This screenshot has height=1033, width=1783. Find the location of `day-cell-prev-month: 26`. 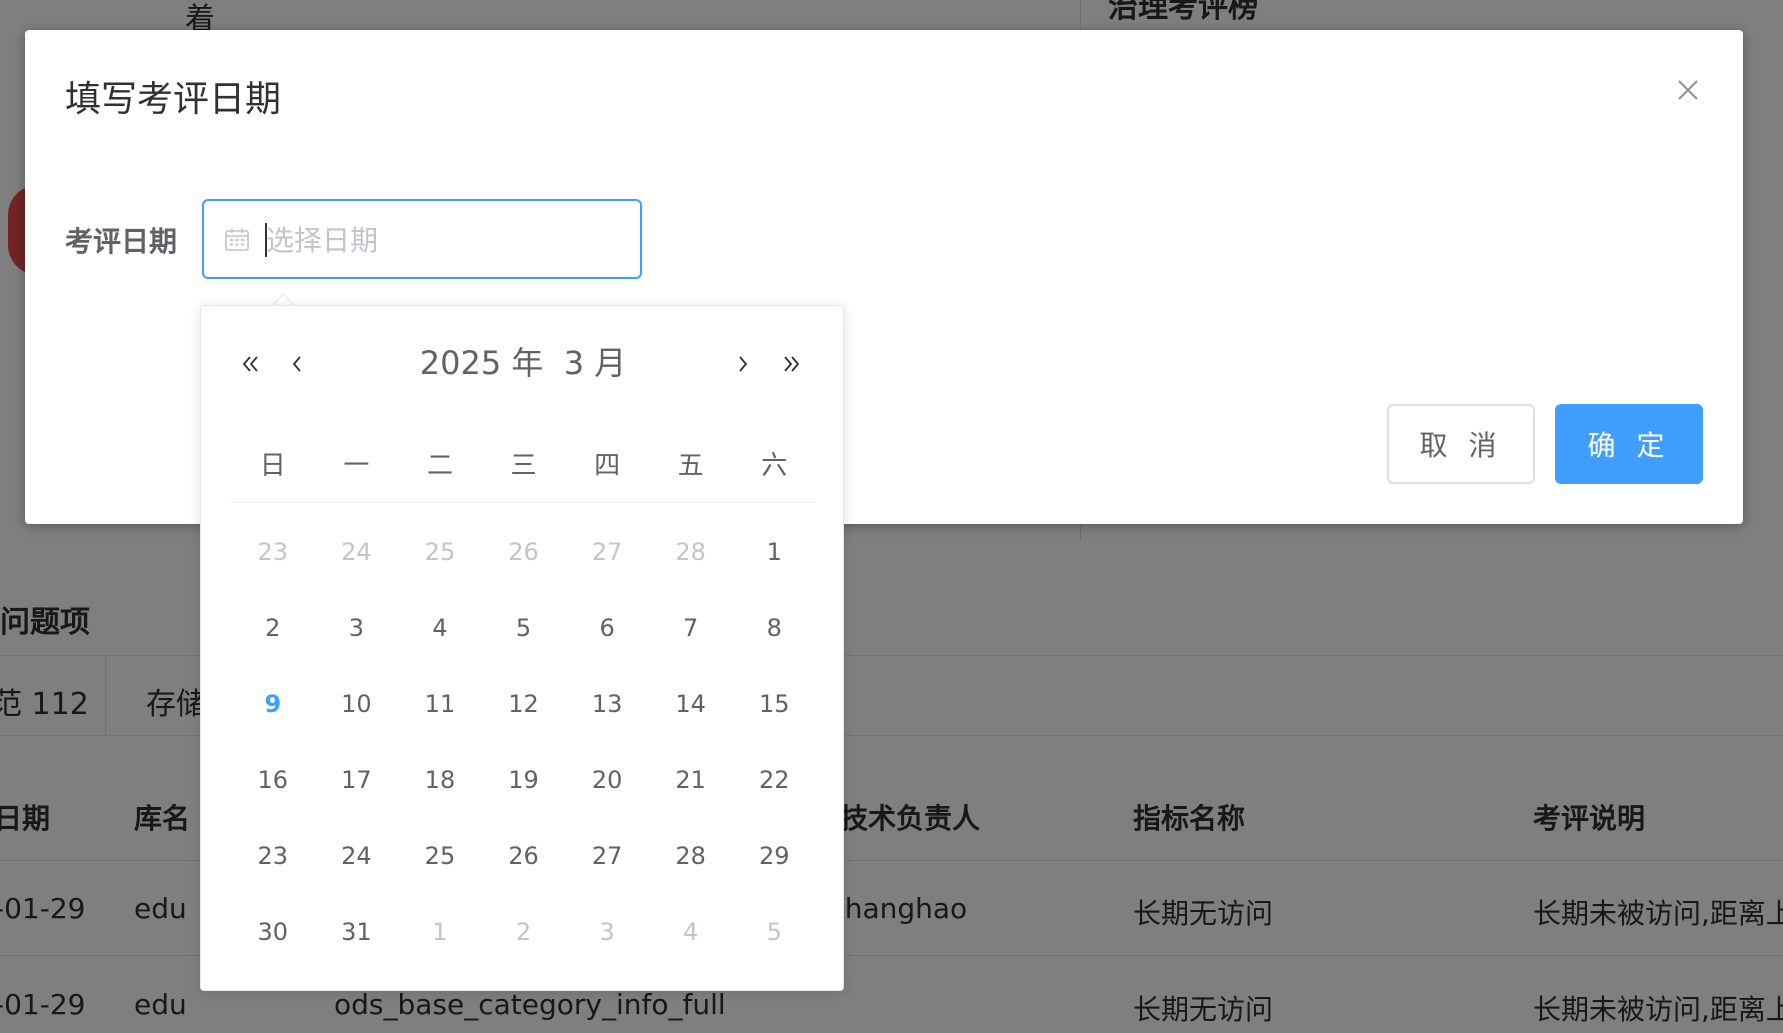

day-cell-prev-month: 26 is located at coordinates (524, 552).